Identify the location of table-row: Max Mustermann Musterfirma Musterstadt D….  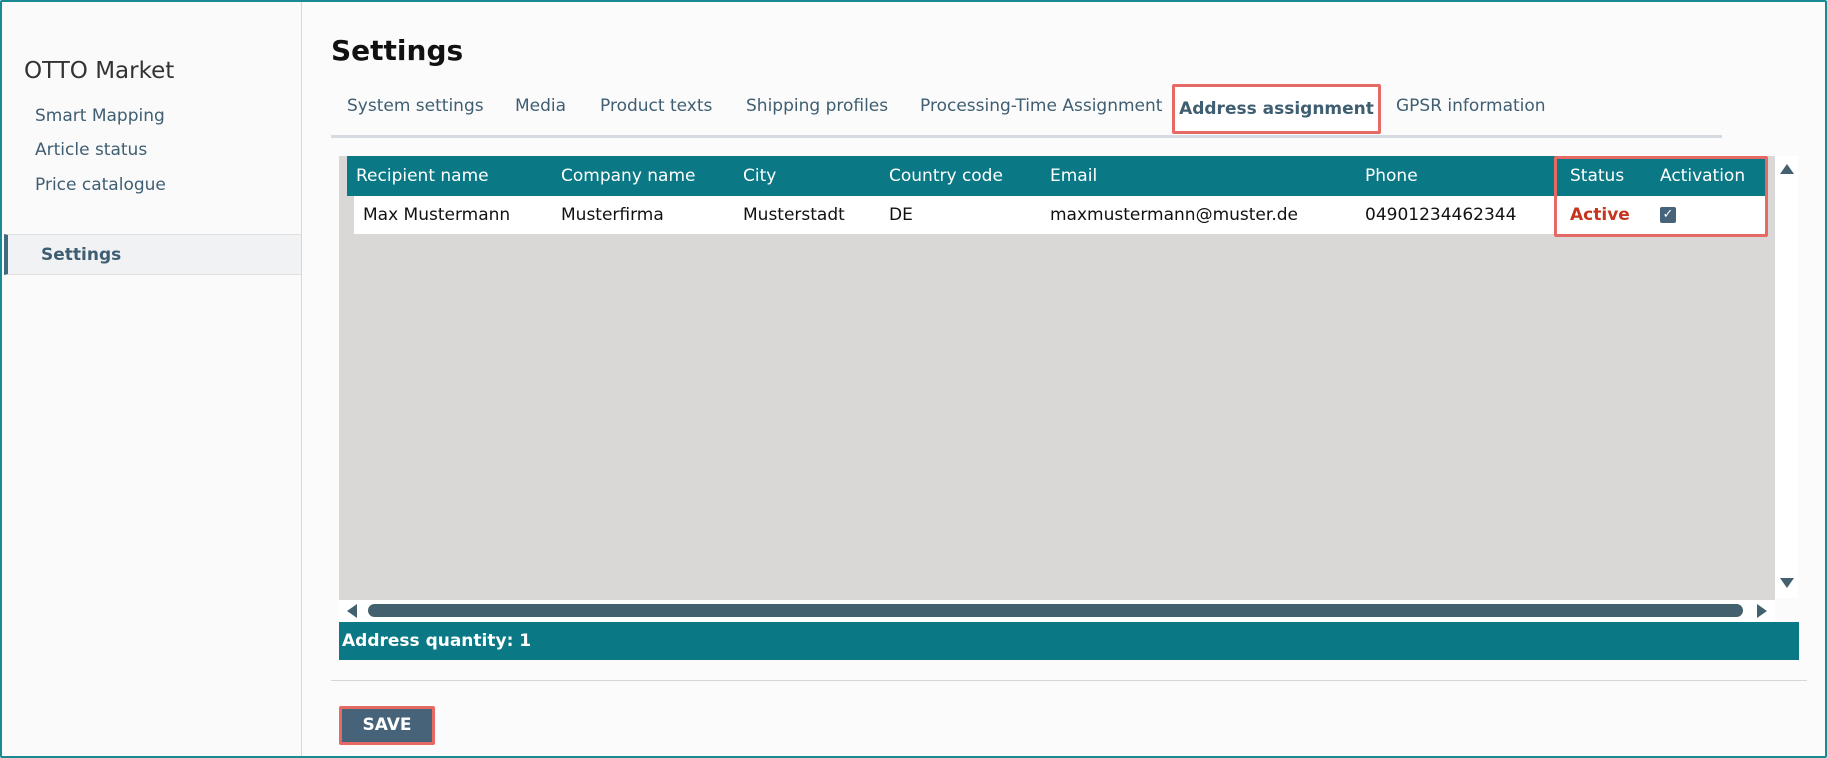
(1060, 215).